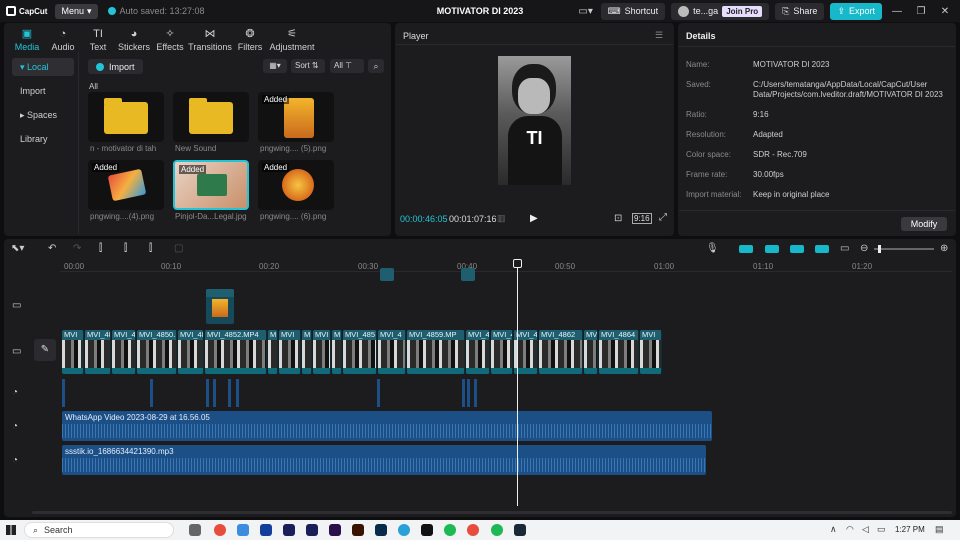 This screenshot has width=960, height=540. Describe the element at coordinates (43, 67) in the screenshot. I see `sidebar-item-local: ▾ Local` at that location.